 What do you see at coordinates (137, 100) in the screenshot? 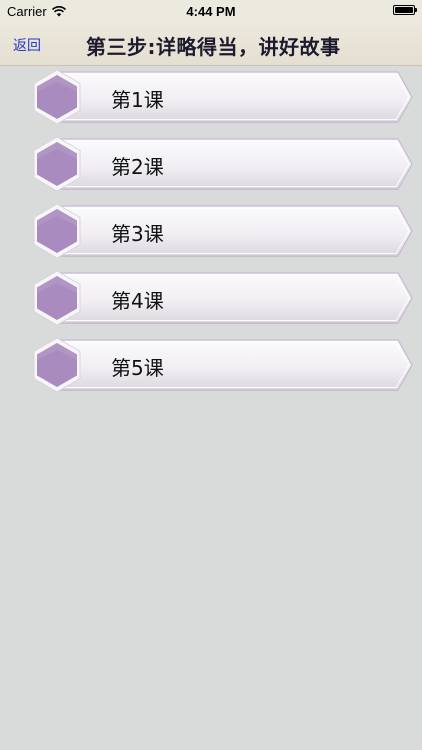
I see `lesson-label: 第1课` at bounding box center [137, 100].